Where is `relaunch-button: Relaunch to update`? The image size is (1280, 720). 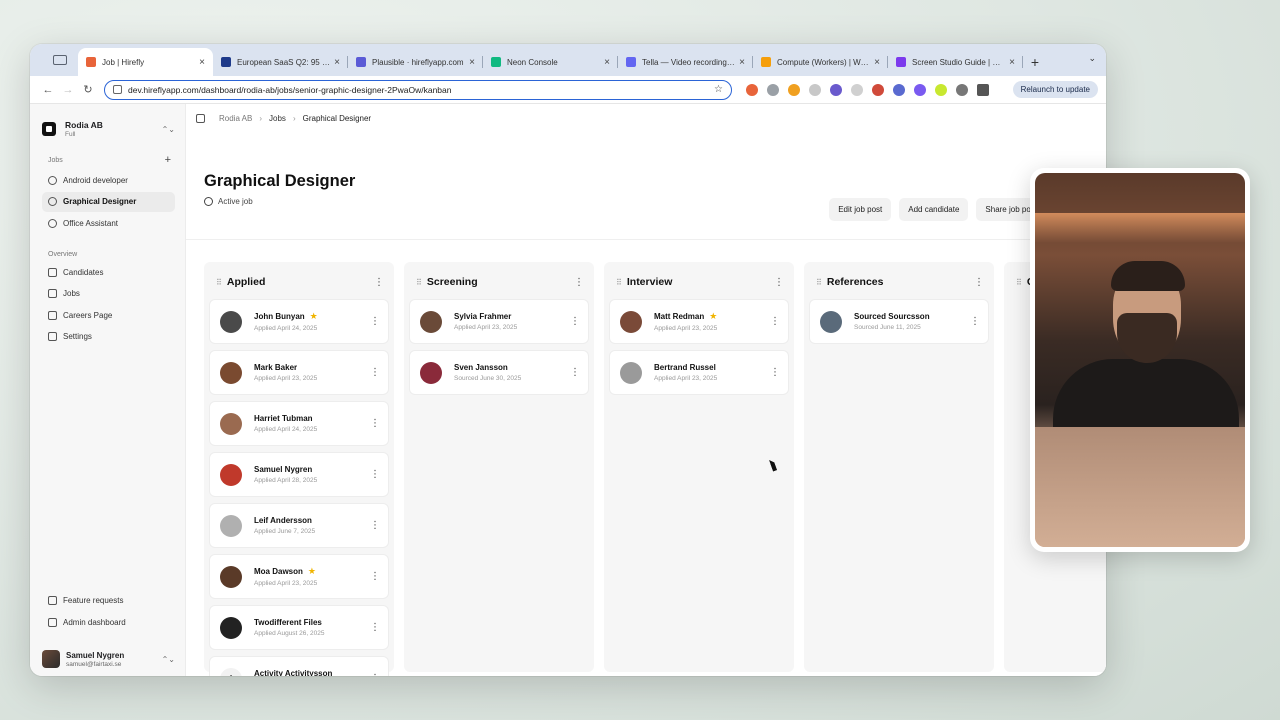 relaunch-button: Relaunch to update is located at coordinates (1055, 89).